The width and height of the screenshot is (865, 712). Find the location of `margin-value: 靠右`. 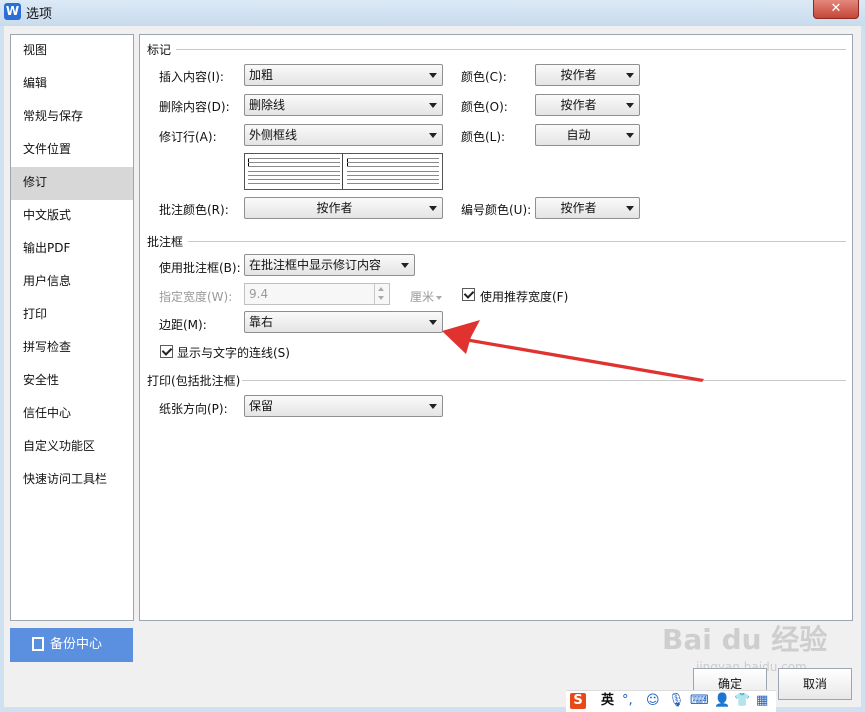

margin-value: 靠右 is located at coordinates (261, 322).